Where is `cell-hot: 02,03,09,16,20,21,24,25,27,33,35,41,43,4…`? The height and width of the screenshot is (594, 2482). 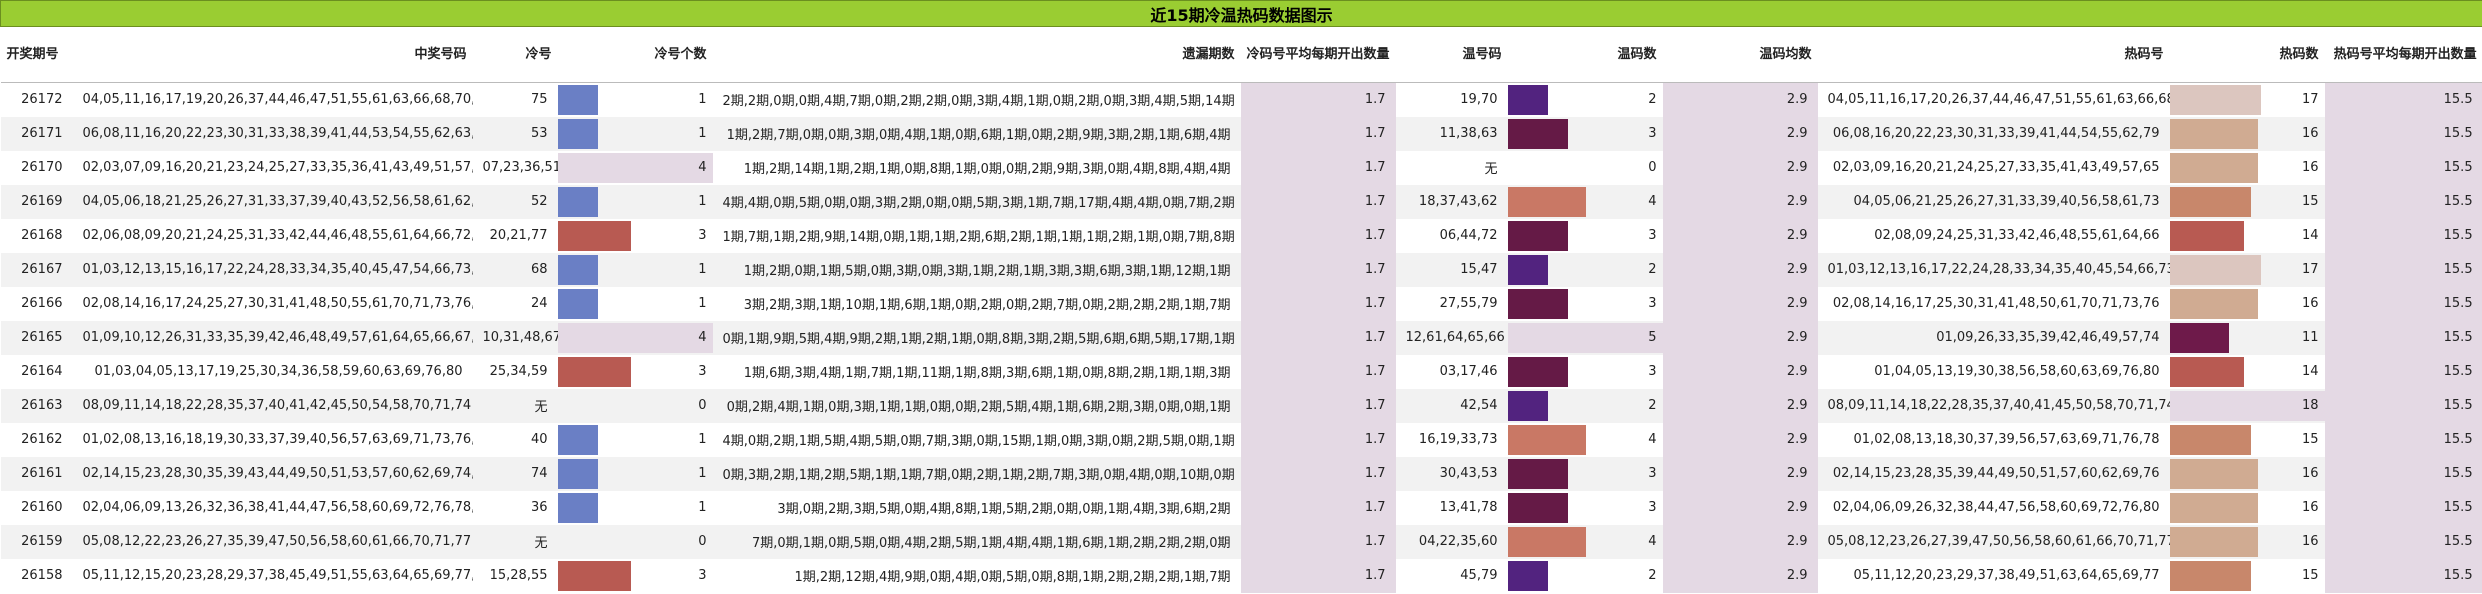
cell-hot: 02,03,09,16,20,21,24,25,27,33,35,41,43,4… is located at coordinates (1993, 167).